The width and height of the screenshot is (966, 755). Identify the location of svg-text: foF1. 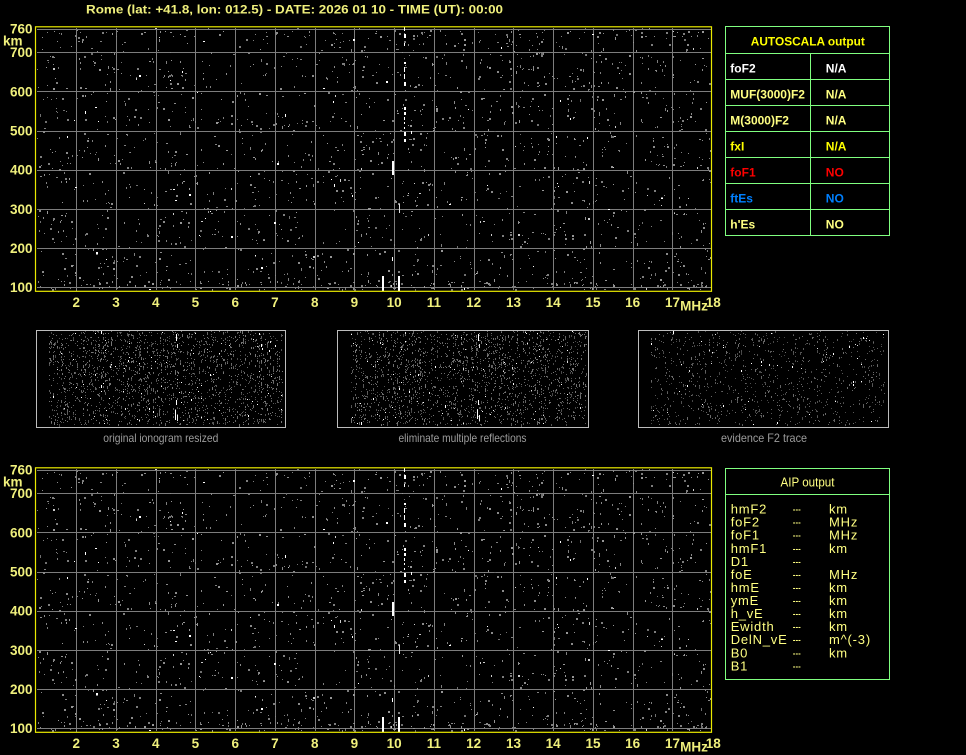
(743, 173).